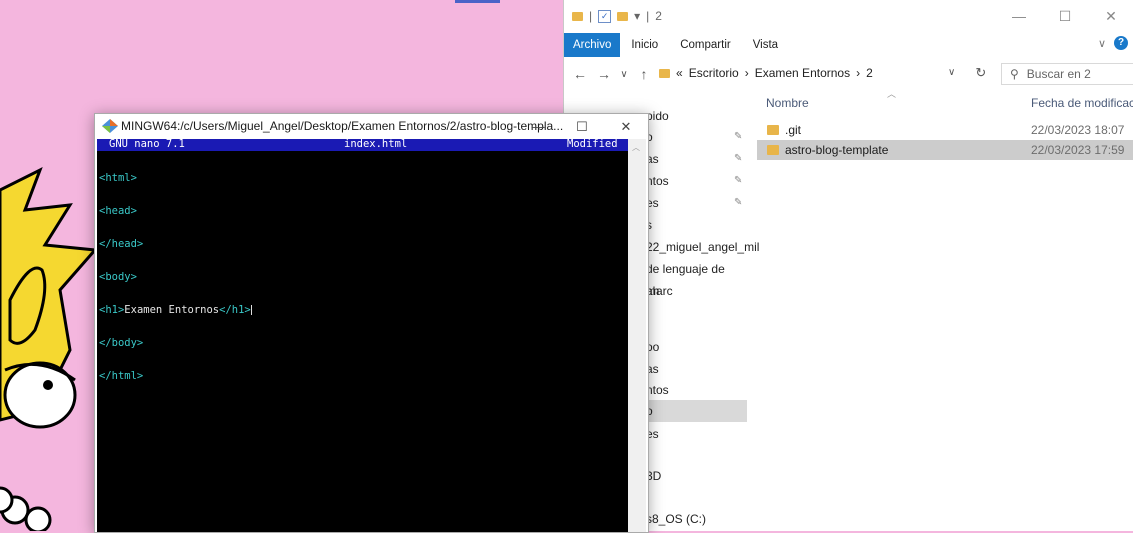 The height and width of the screenshot is (533, 1133). I want to click on file-row-selected: astro-blog-template 22/03/2023 17:59, so click(945, 150).